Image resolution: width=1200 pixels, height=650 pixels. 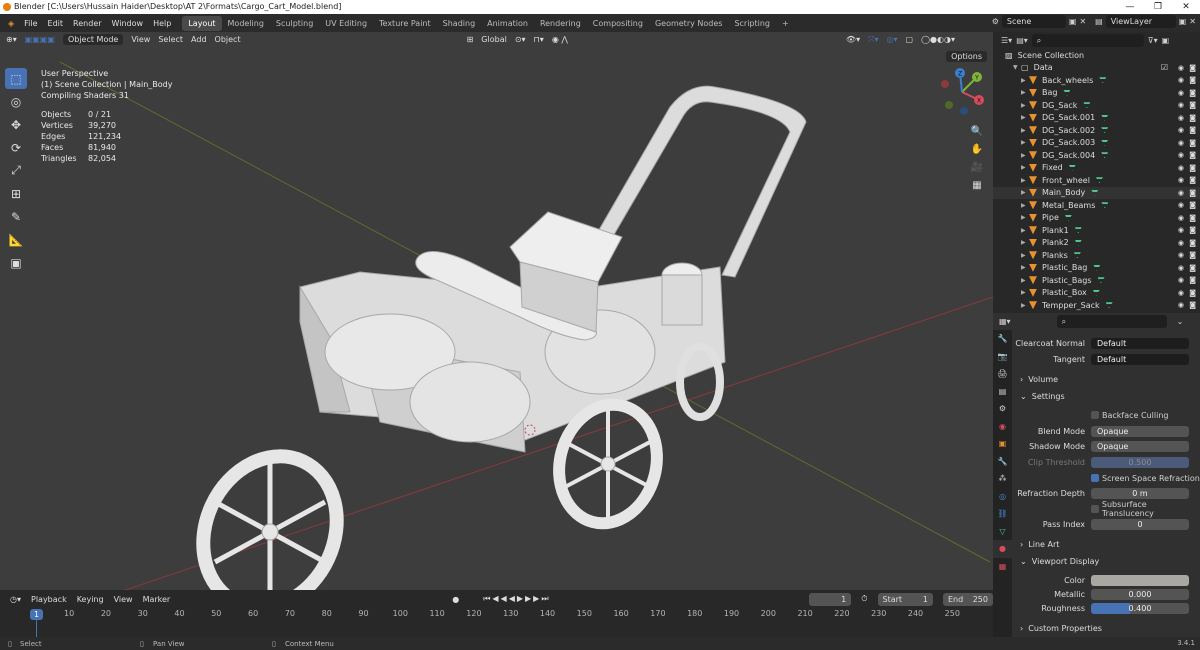 I want to click on checkbox-icon: ☑, so click(x=1164, y=67).